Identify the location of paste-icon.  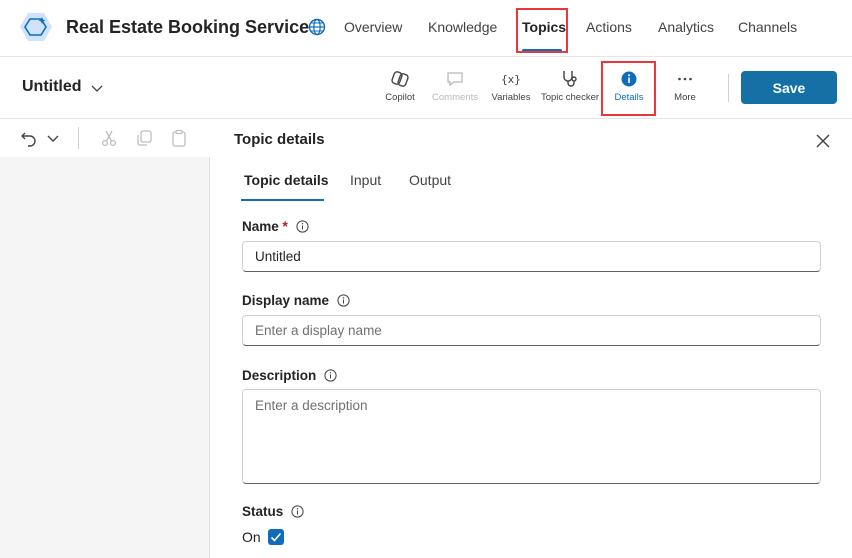
(179, 138).